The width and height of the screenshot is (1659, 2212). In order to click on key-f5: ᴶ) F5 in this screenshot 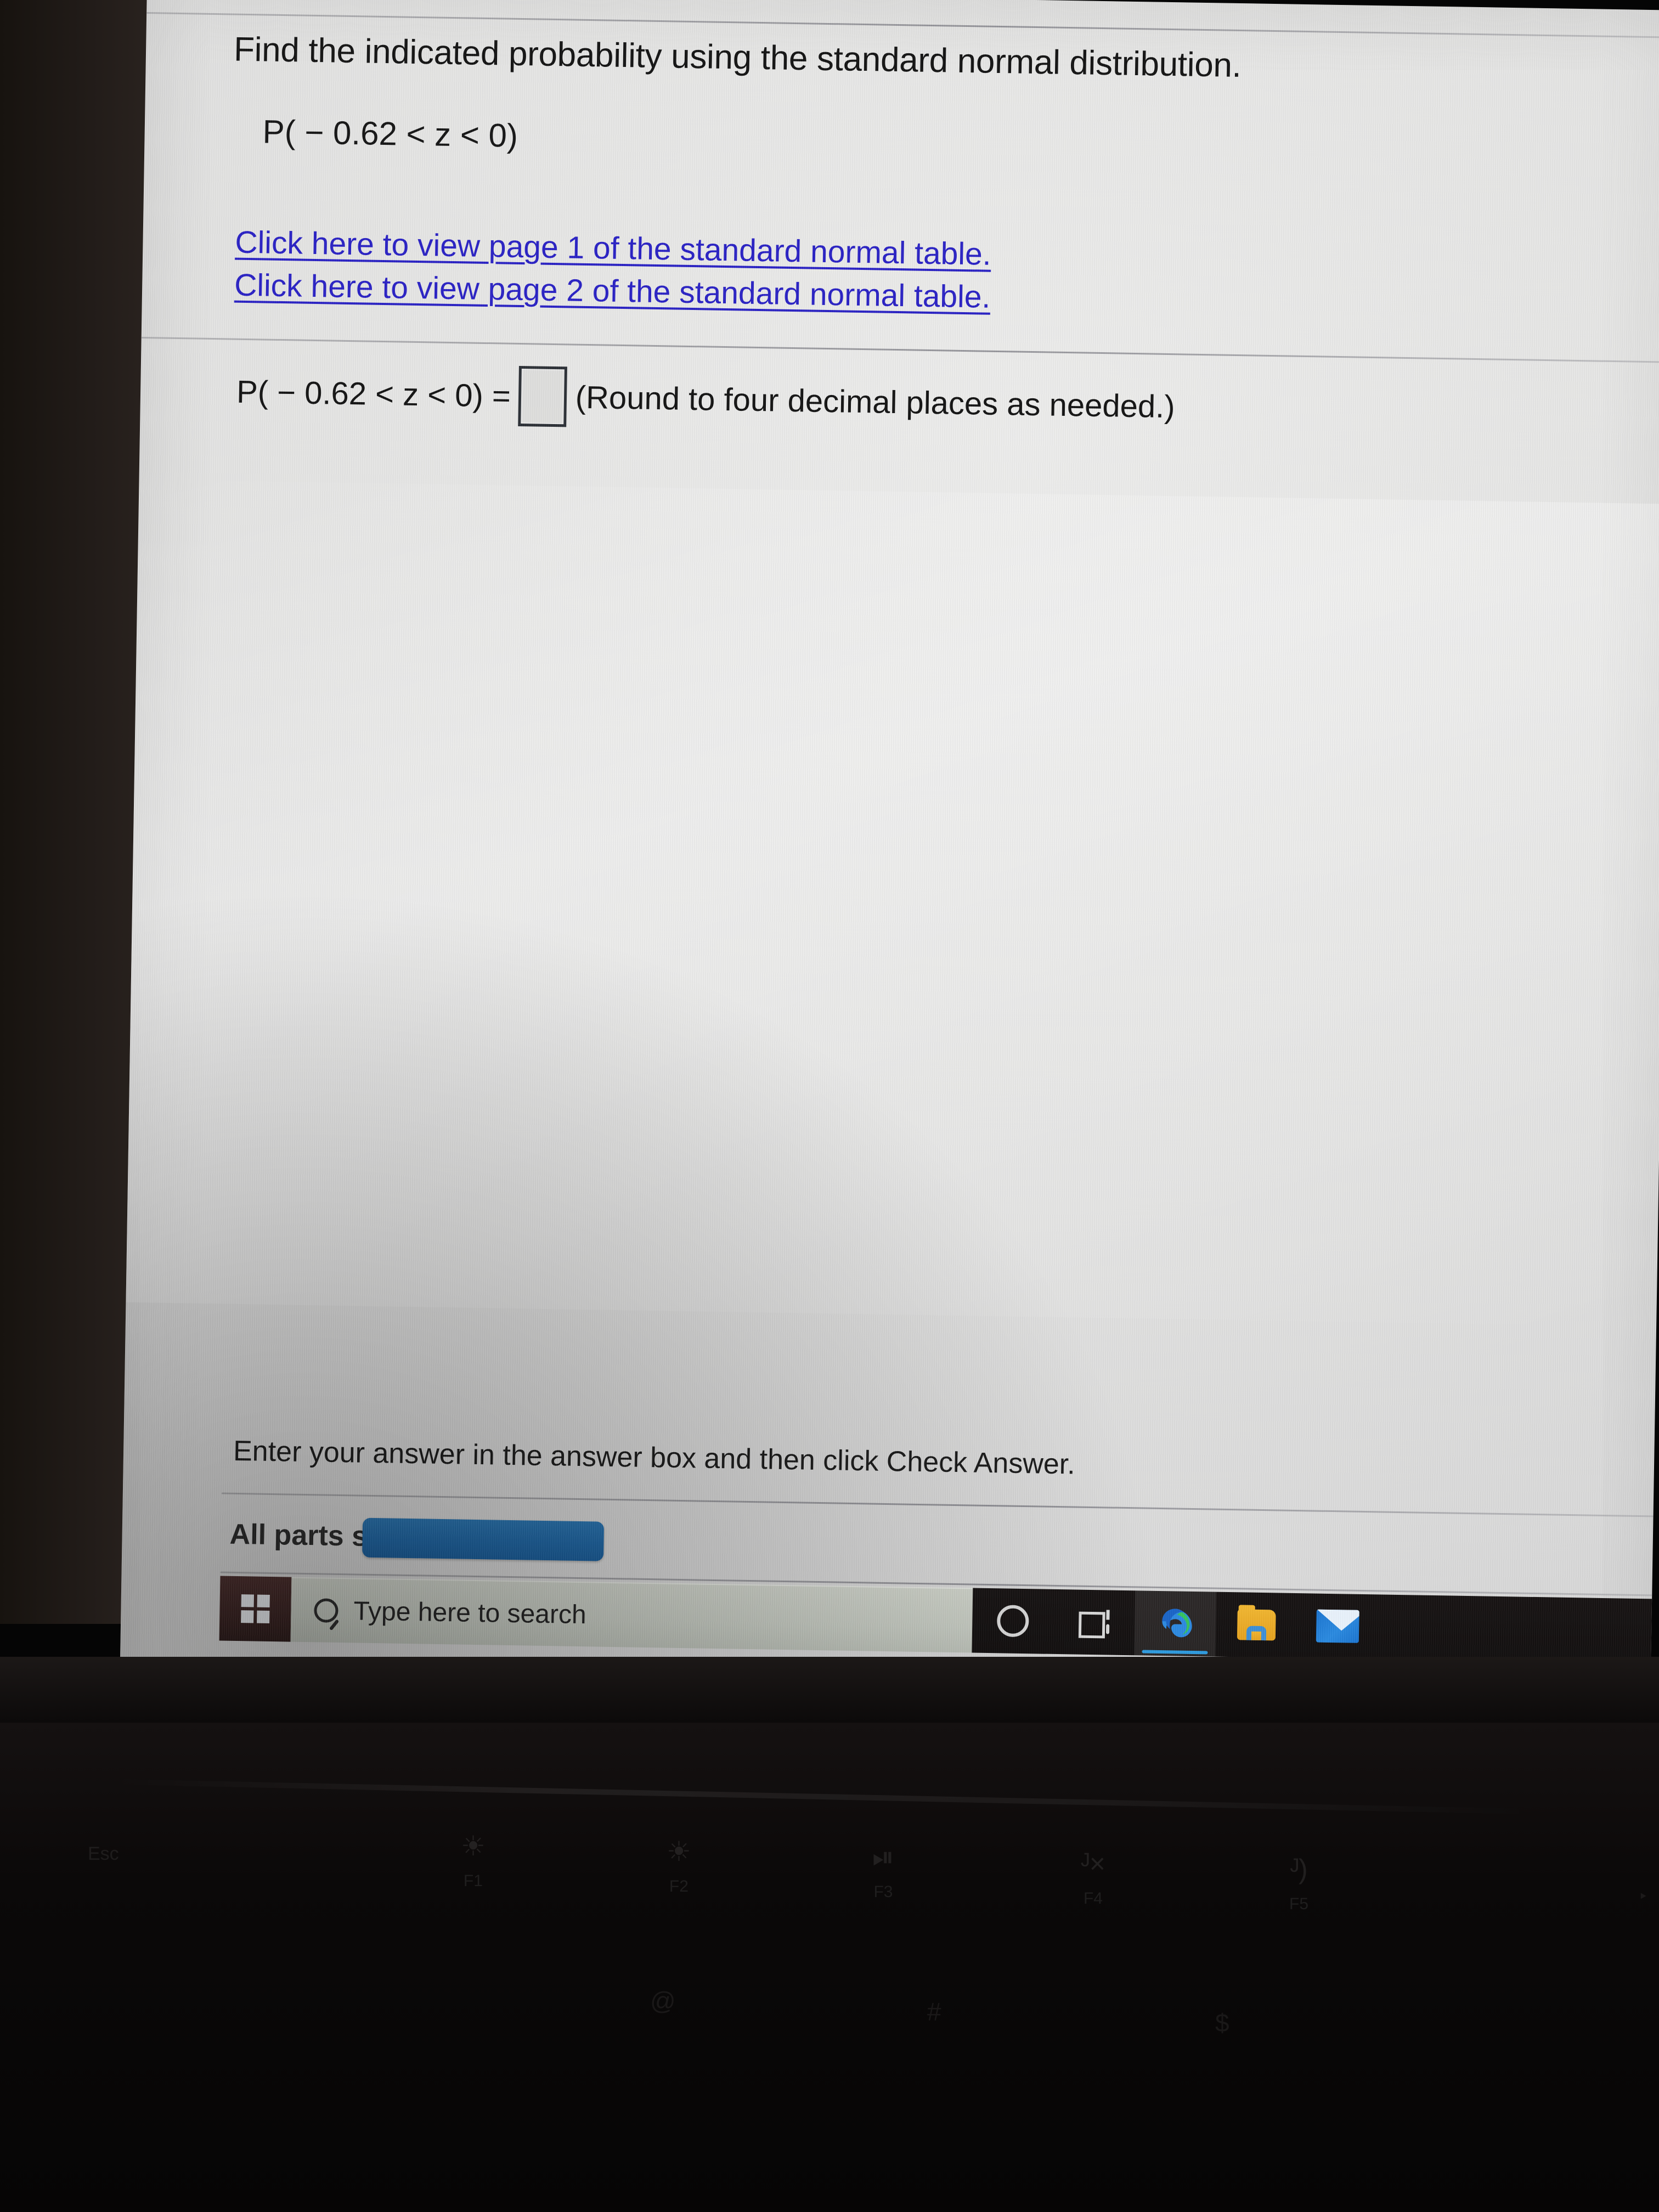, I will do `click(1298, 1885)`.